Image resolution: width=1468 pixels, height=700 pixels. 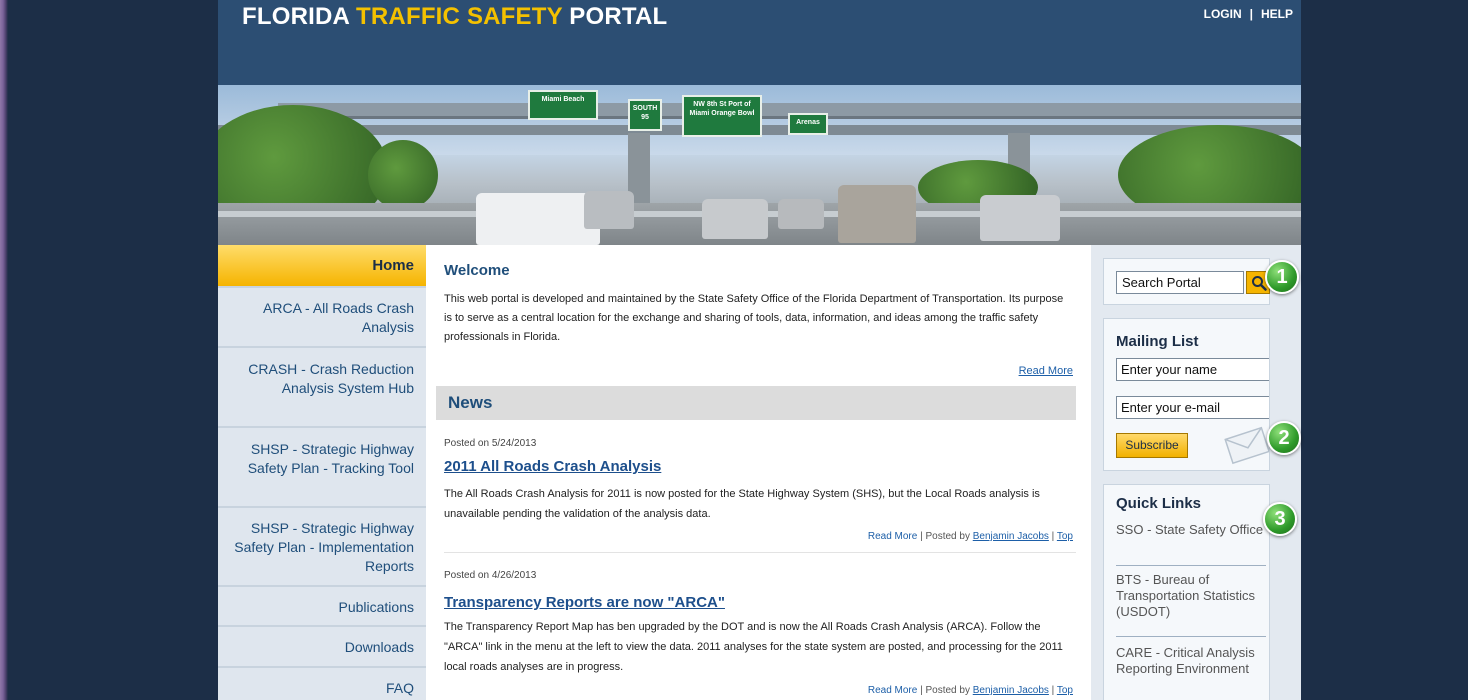 What do you see at coordinates (1246, 445) in the screenshot?
I see `envelope-icon` at bounding box center [1246, 445].